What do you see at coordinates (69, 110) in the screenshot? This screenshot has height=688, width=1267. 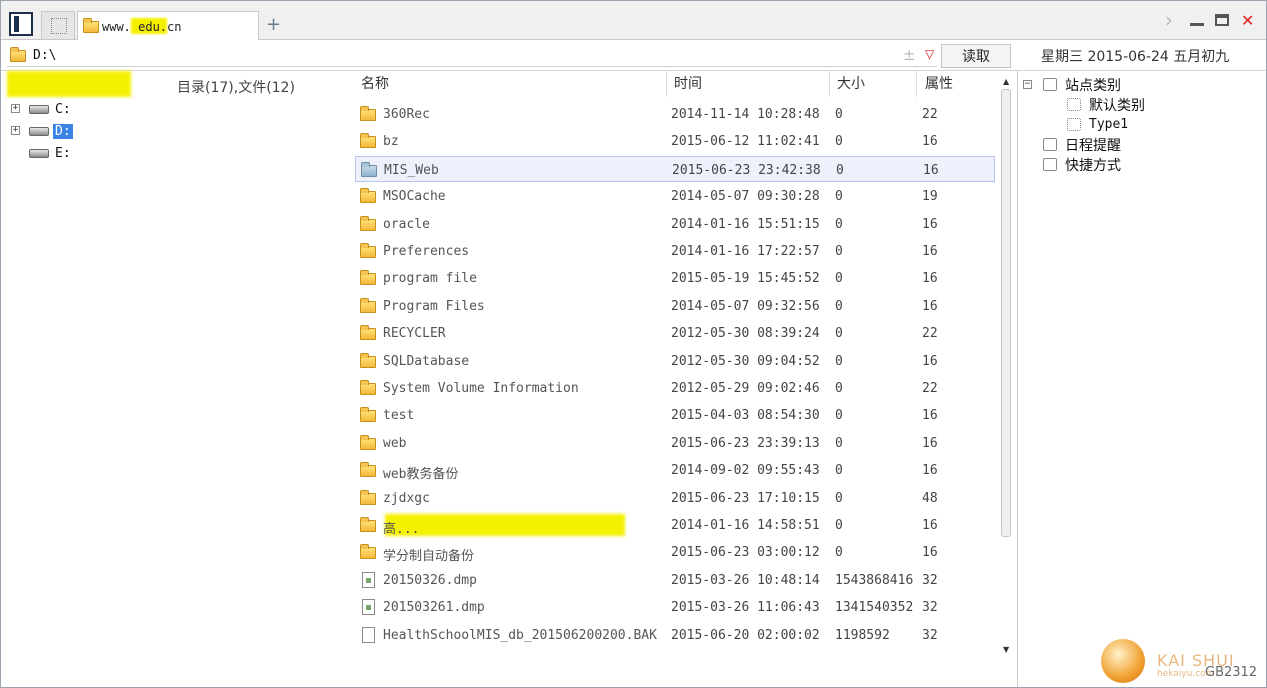 I see `drive-item: + C:` at bounding box center [69, 110].